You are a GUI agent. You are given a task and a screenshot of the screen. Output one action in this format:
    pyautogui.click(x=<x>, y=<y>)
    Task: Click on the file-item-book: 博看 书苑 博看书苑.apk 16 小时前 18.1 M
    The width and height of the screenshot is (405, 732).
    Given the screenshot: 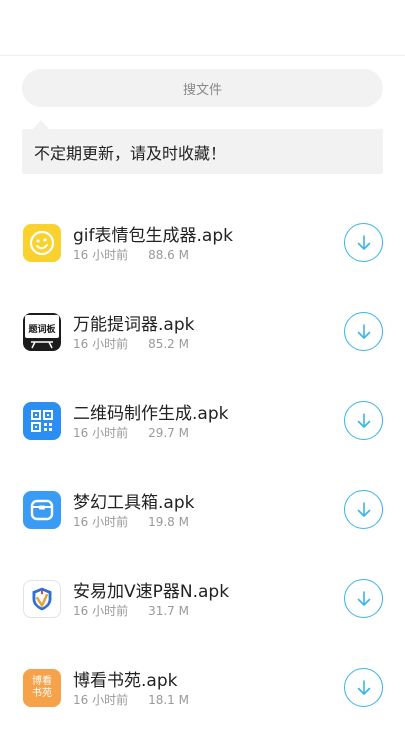 What is the action you would take?
    pyautogui.click(x=202, y=687)
    